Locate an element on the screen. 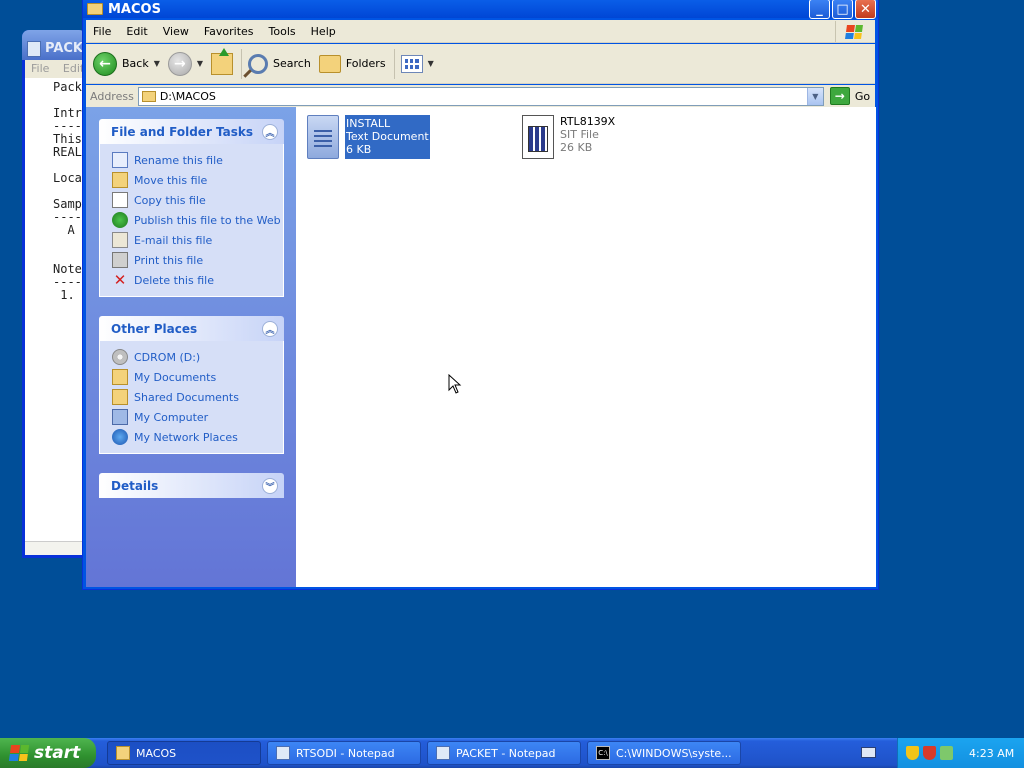  task-label: Publish this file to the Web is located at coordinates (207, 220).